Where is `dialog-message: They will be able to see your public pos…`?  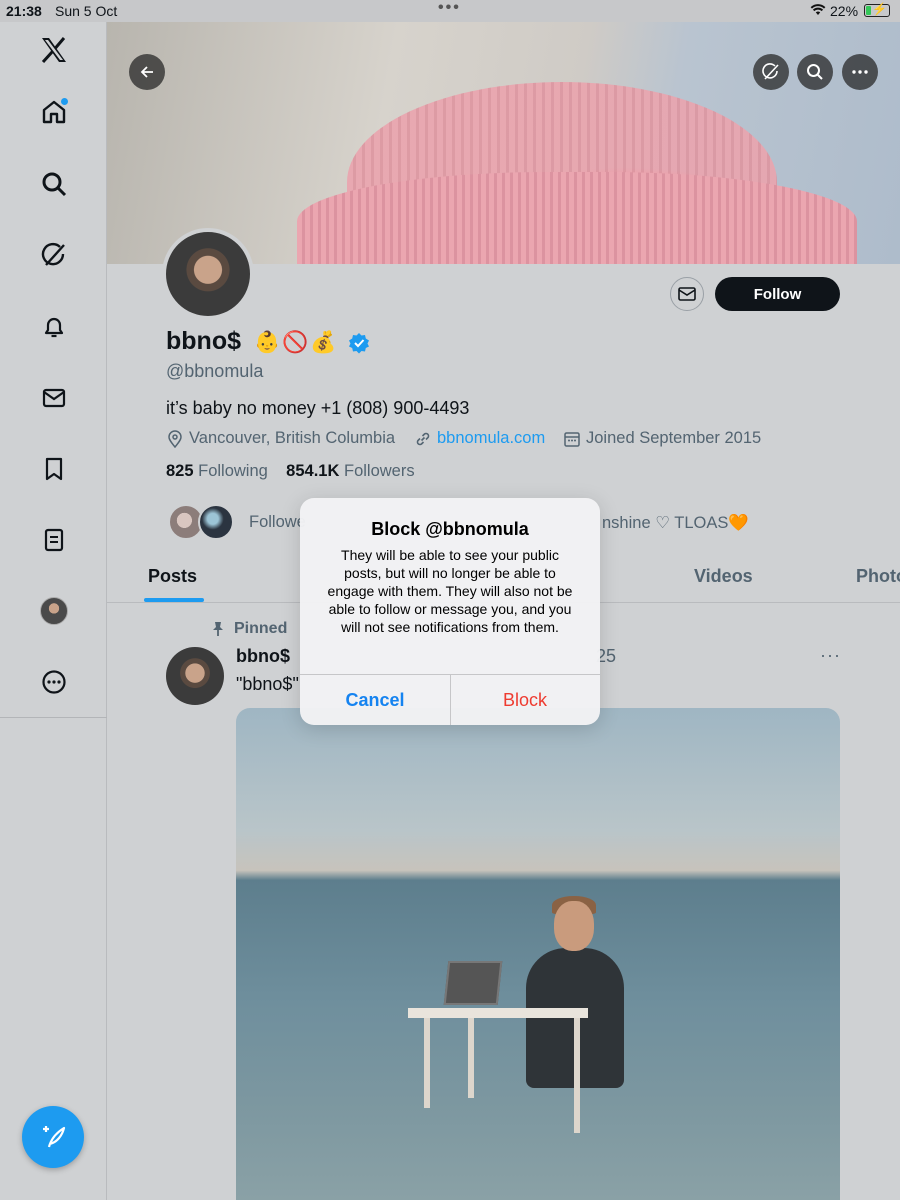 dialog-message: They will be able to see your public pos… is located at coordinates (450, 591).